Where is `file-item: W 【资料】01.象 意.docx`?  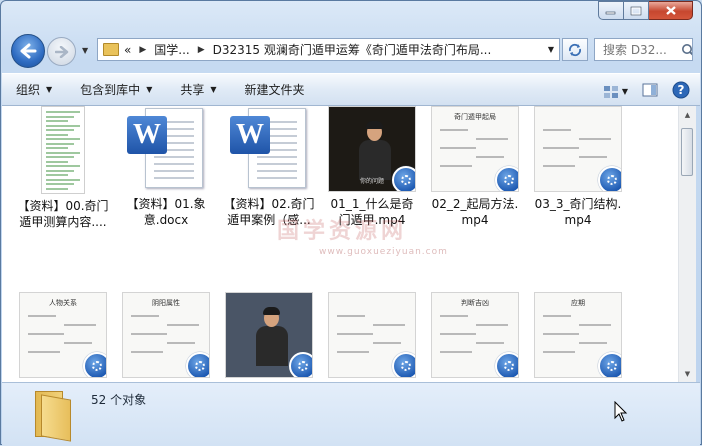
file-item: W 【资料】01.象 意.docx is located at coordinates (166, 167).